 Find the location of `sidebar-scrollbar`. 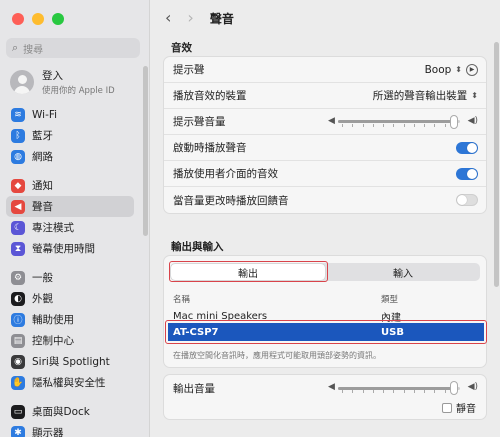

sidebar-scrollbar is located at coordinates (145, 151).